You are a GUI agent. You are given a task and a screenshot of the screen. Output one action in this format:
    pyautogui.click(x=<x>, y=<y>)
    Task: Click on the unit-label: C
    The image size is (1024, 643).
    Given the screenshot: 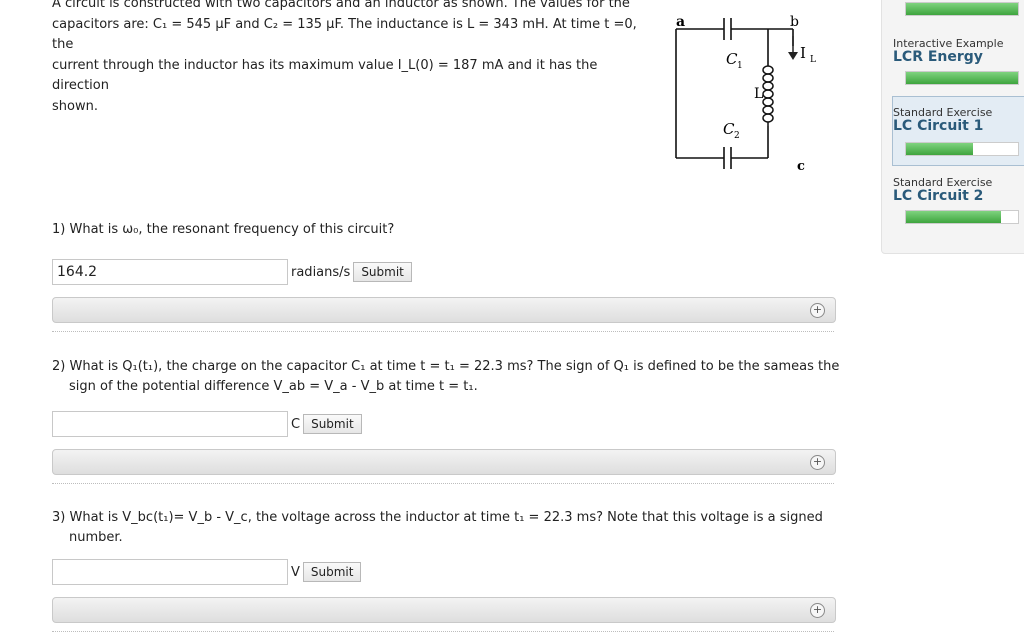 What is the action you would take?
    pyautogui.click(x=296, y=424)
    